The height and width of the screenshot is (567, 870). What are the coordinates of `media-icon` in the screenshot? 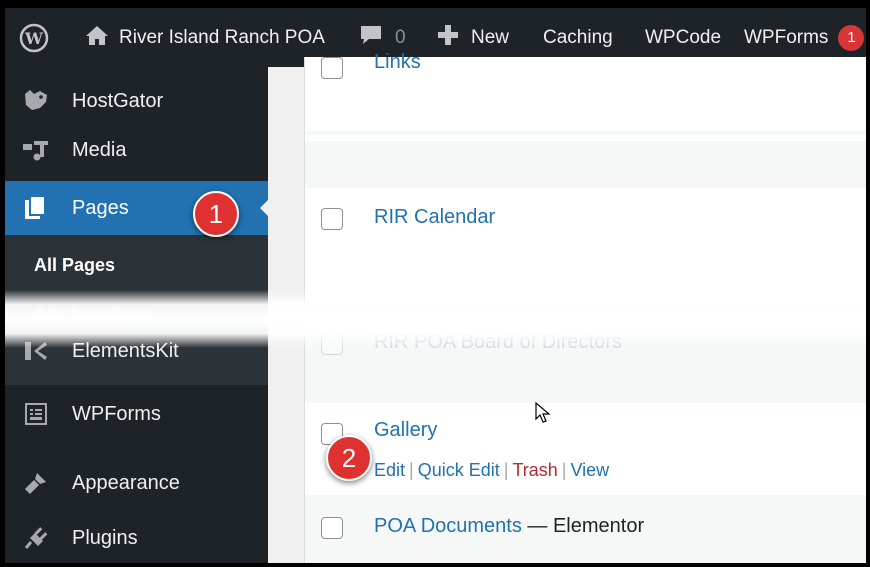 It's located at (36, 150).